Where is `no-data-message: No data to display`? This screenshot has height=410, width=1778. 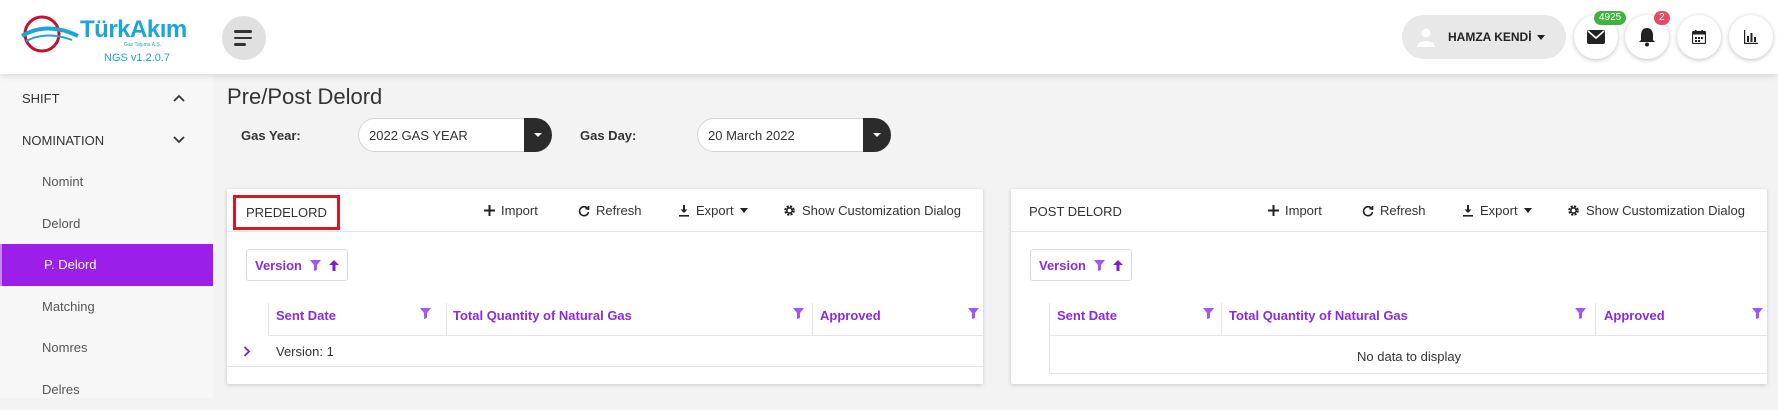 no-data-message: No data to display is located at coordinates (1409, 356).